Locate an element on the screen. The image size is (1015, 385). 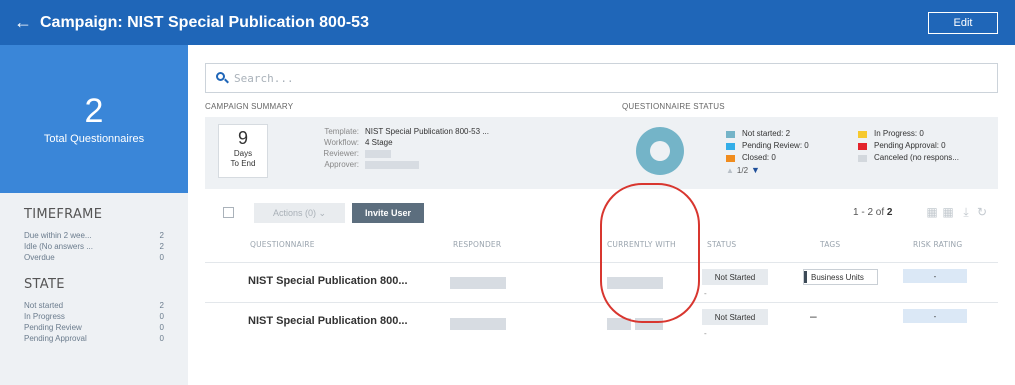
list-view-icon: ▦ is located at coordinates (948, 212).